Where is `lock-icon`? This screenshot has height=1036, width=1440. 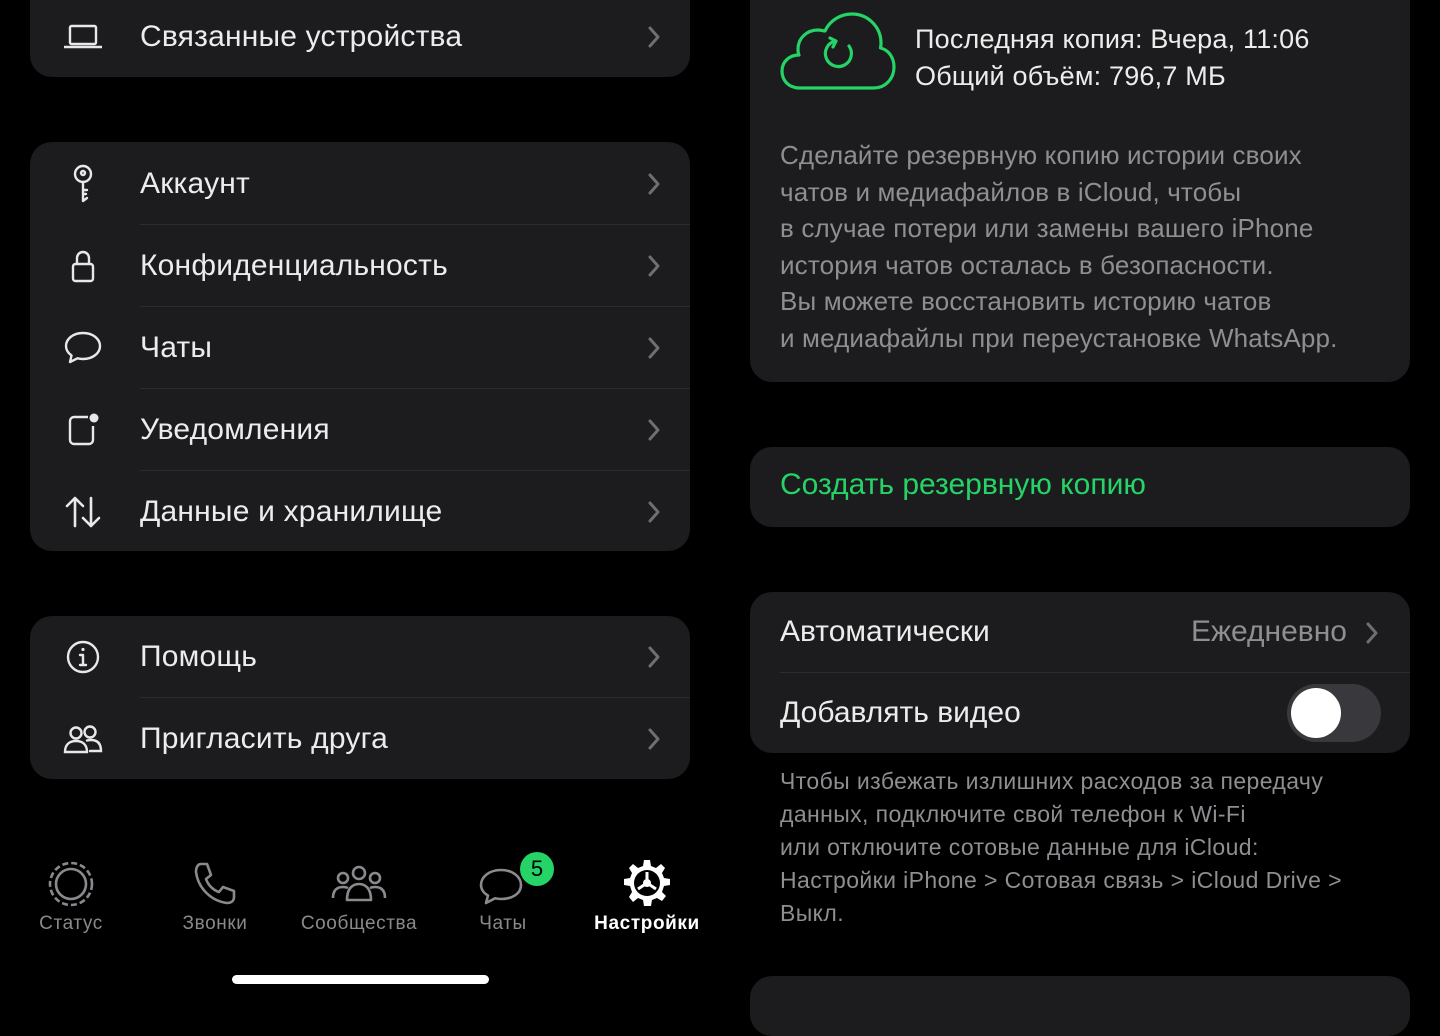 lock-icon is located at coordinates (83, 266).